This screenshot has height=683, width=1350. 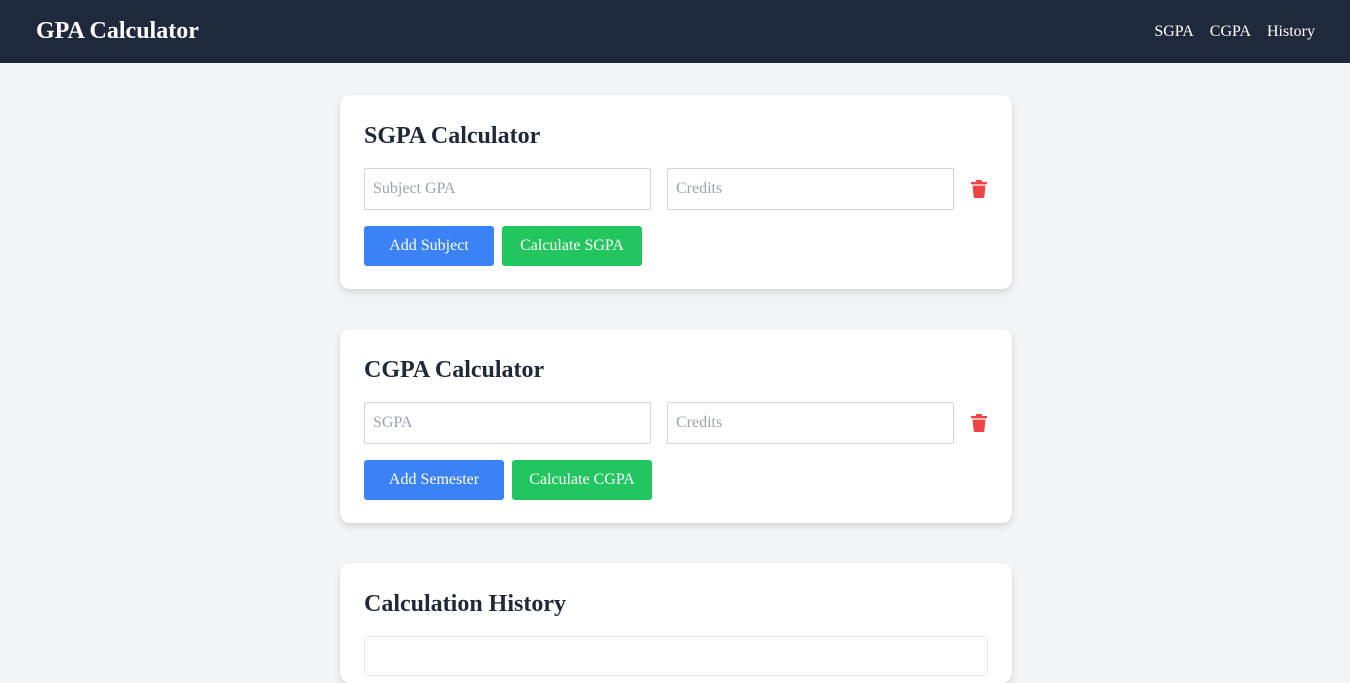 I want to click on nav-links: SGPA CGPA History, so click(x=1234, y=32).